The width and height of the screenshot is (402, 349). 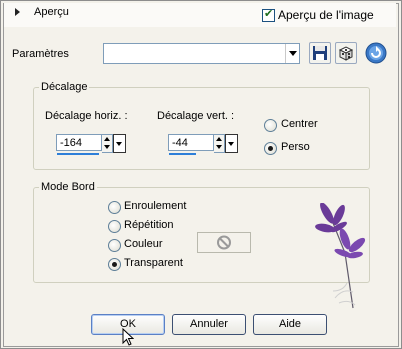 What do you see at coordinates (17, 12) in the screenshot?
I see `expand-arrow-icon` at bounding box center [17, 12].